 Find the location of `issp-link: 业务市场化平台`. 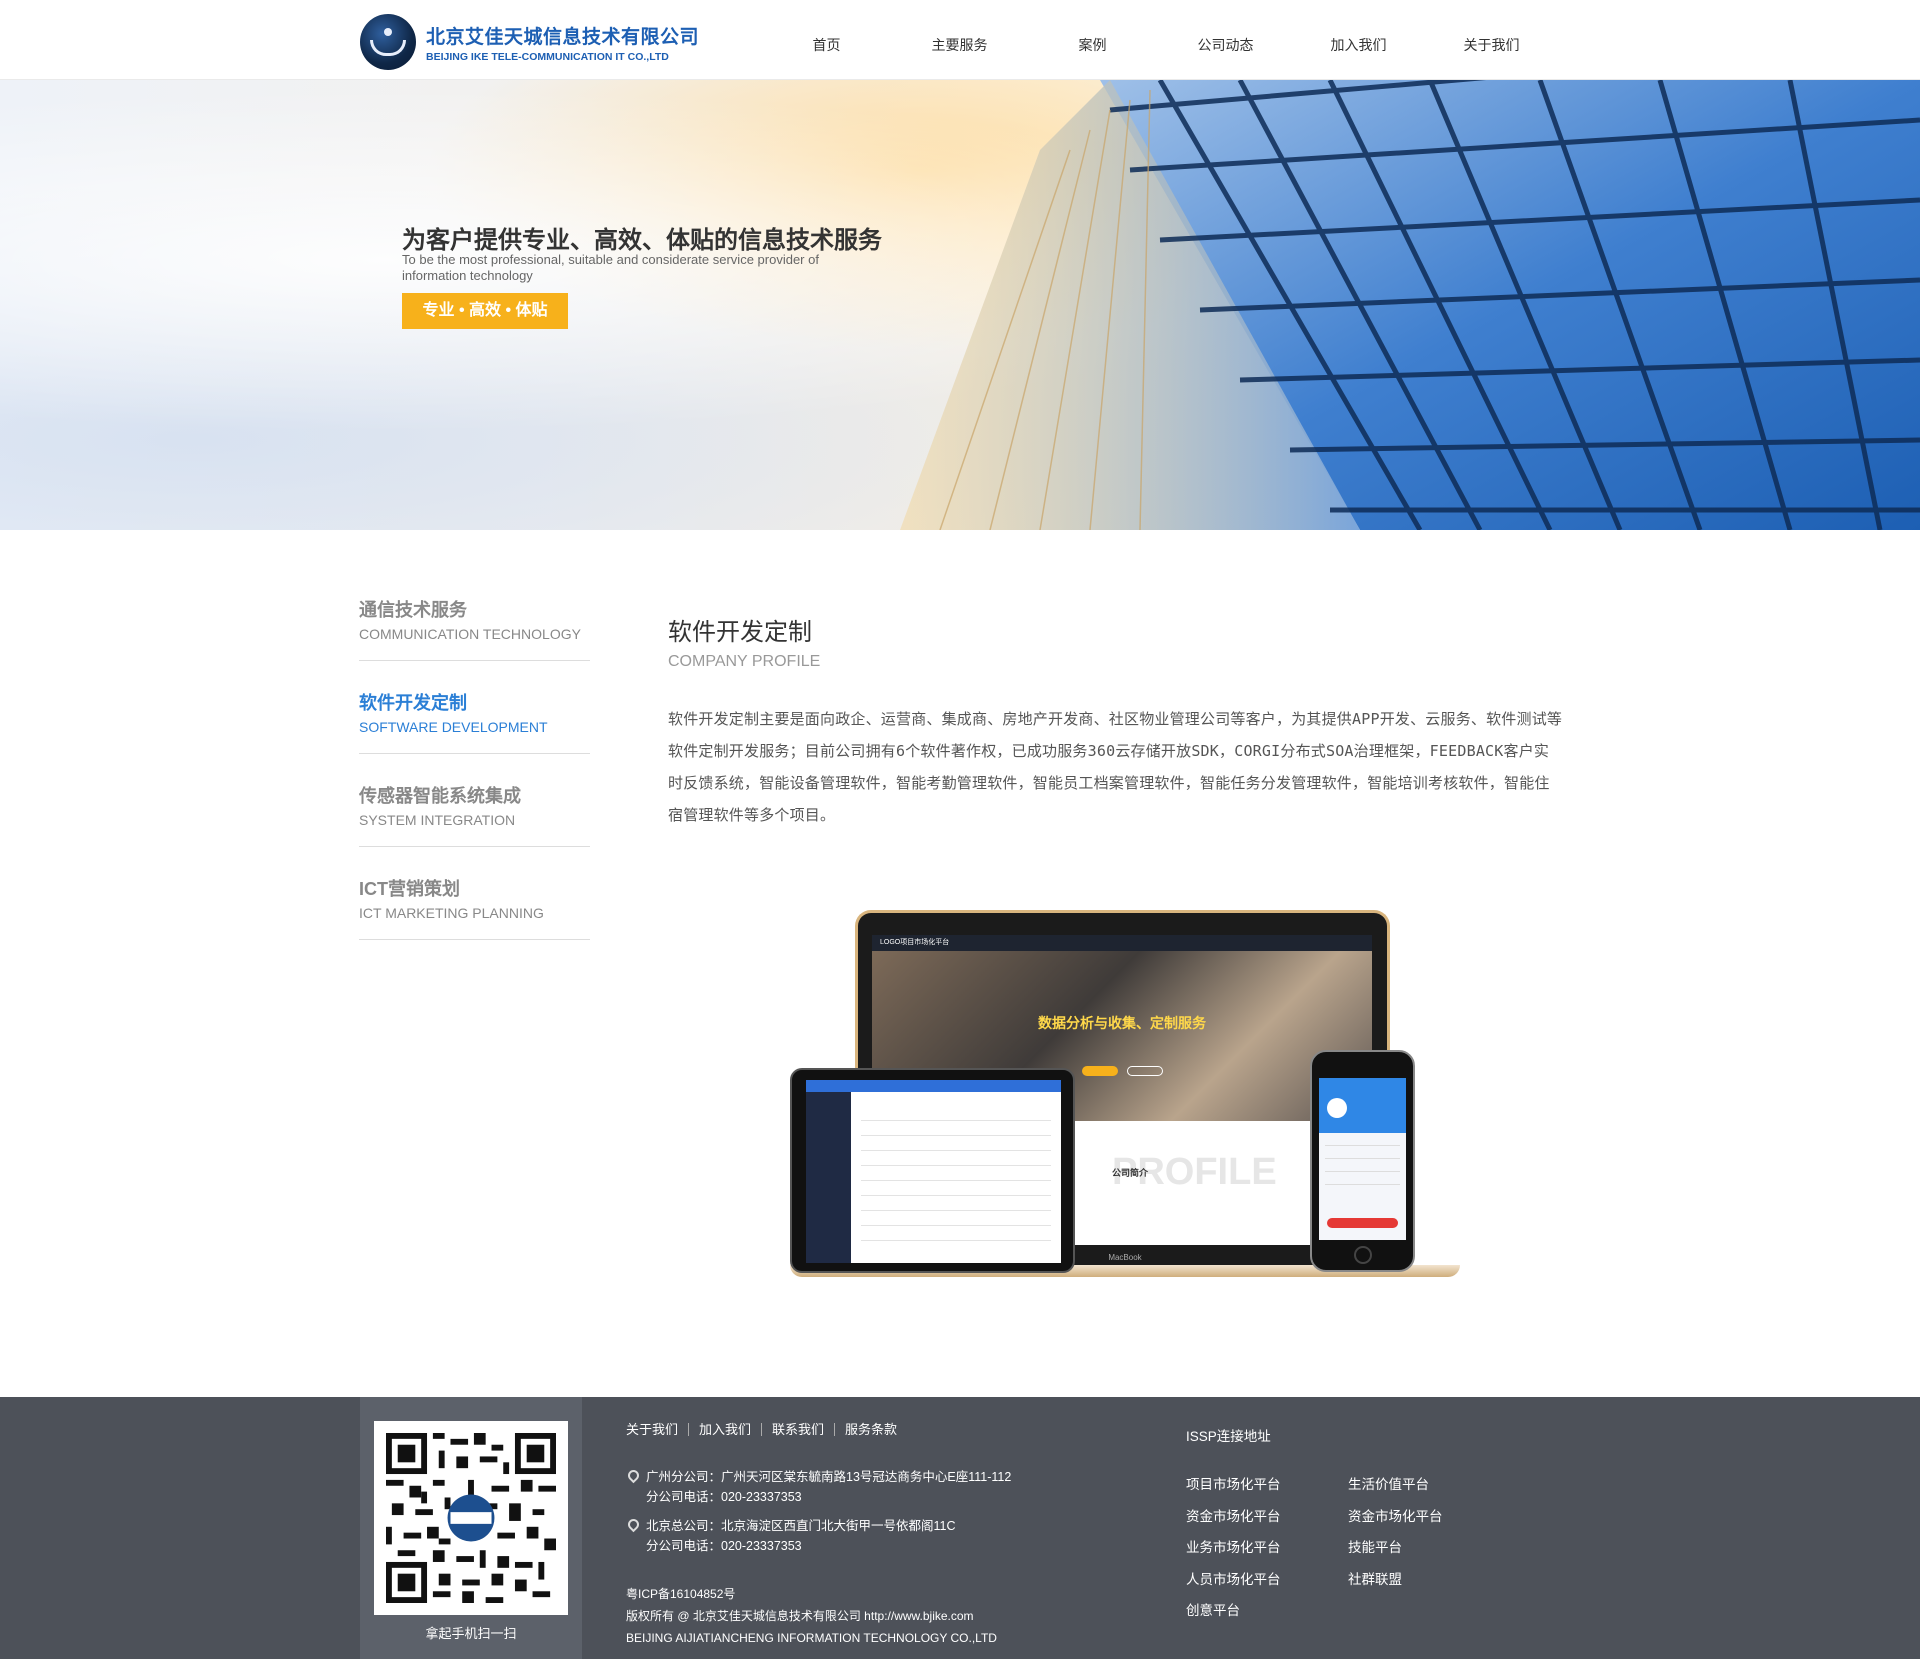

issp-link: 业务市场化平台 is located at coordinates (1233, 1548).